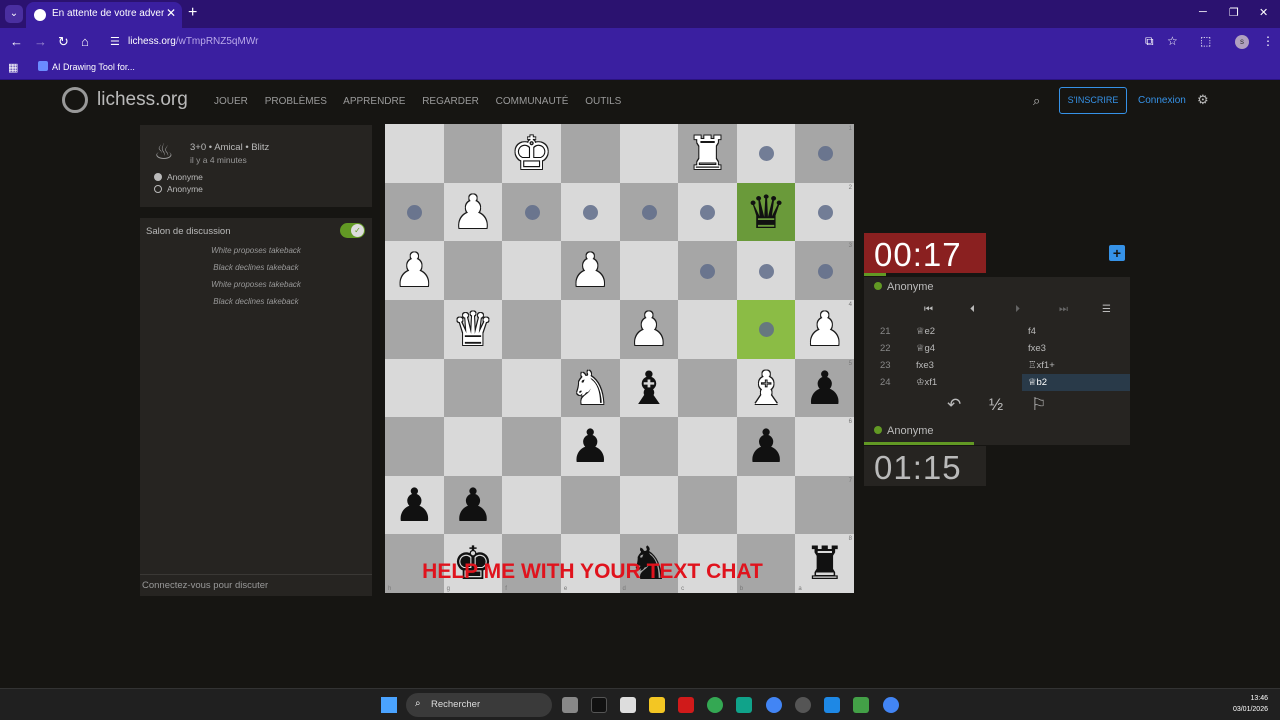 The width and height of the screenshot is (1280, 720). I want to click on white-move: ♔xf1, so click(926, 382).